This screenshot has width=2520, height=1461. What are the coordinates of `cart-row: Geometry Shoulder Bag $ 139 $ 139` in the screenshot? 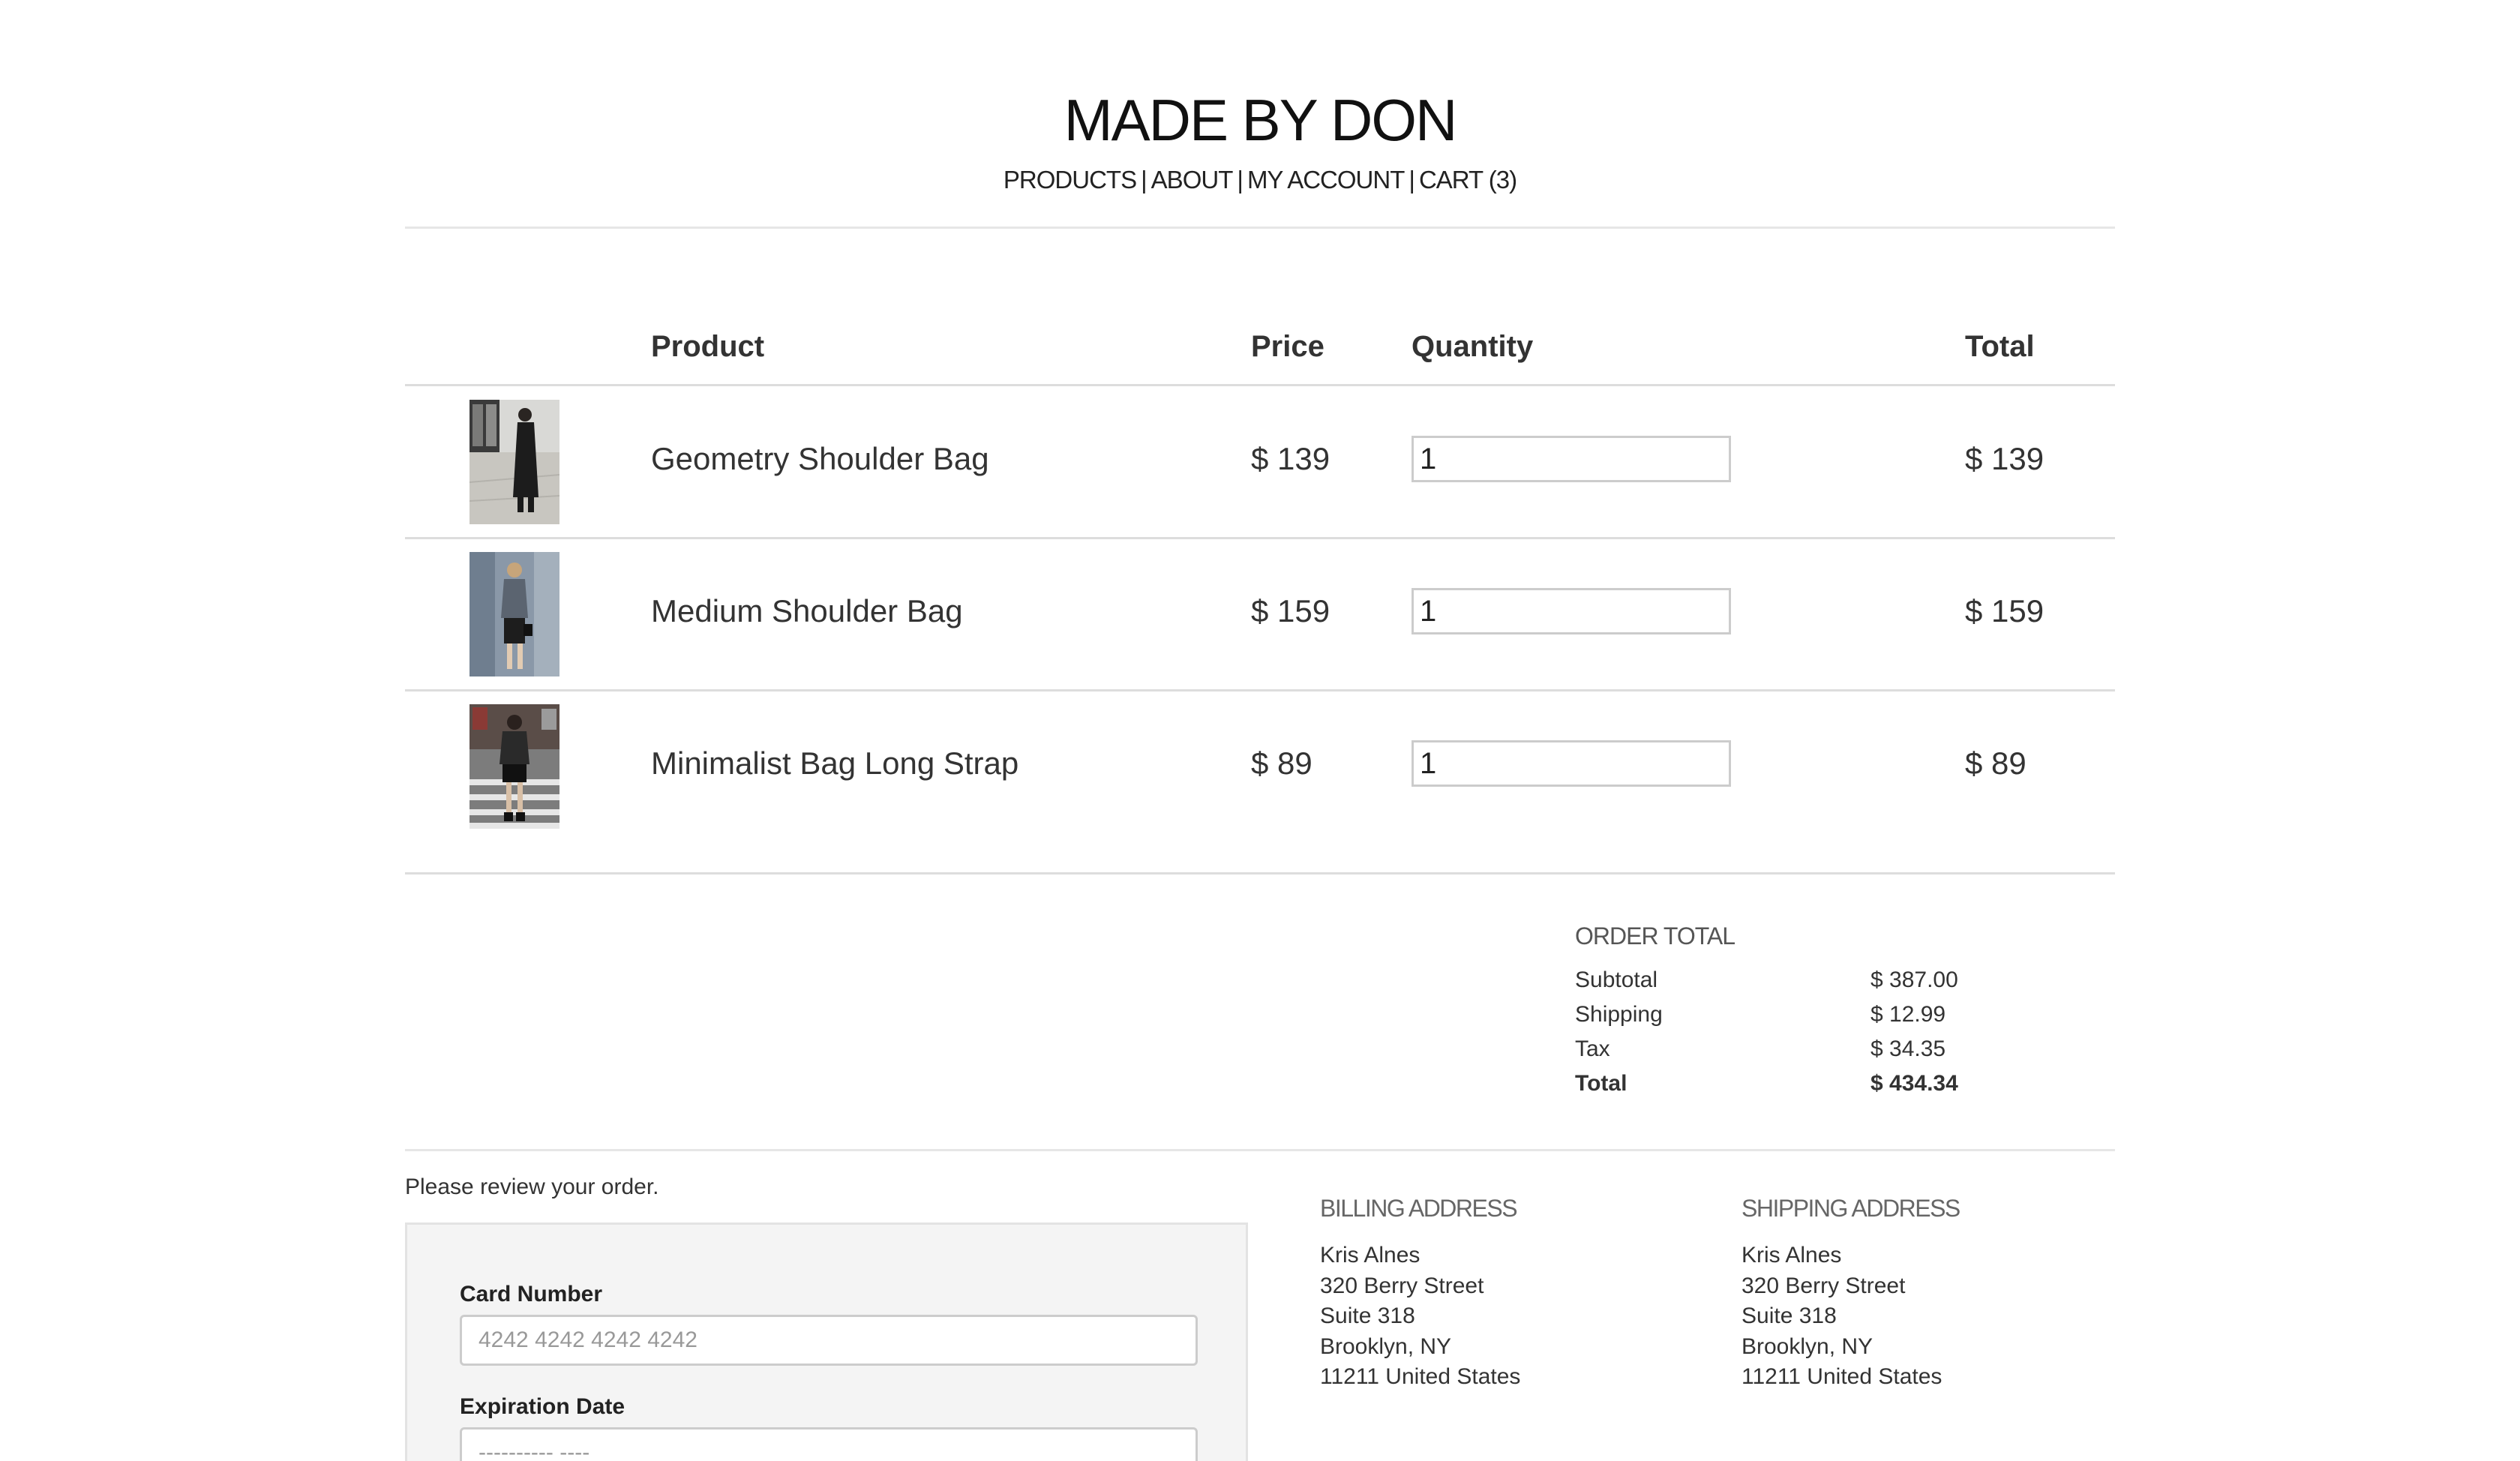 It's located at (1260, 462).